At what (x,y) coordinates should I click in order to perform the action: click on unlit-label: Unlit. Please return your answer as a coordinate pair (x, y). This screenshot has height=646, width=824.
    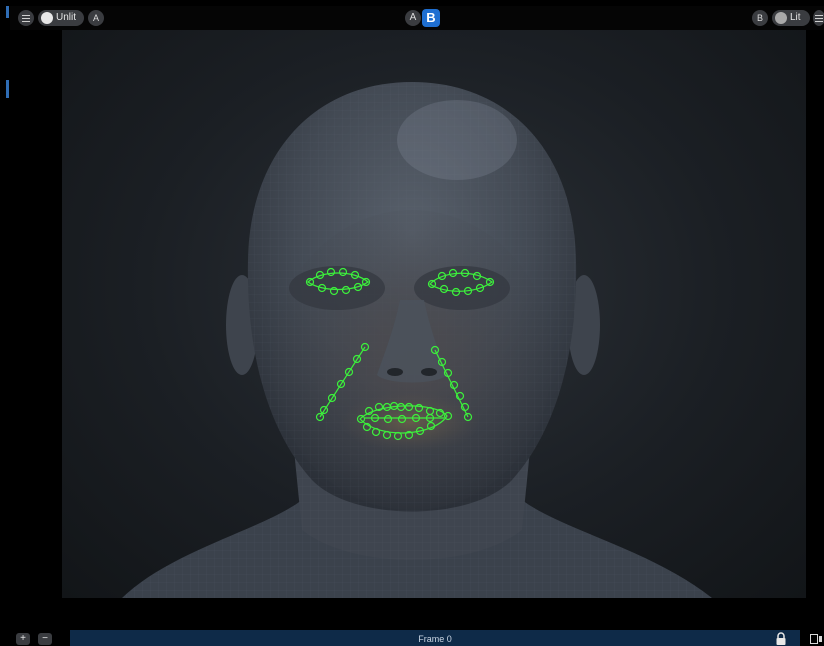
    Looking at the image, I should click on (66, 17).